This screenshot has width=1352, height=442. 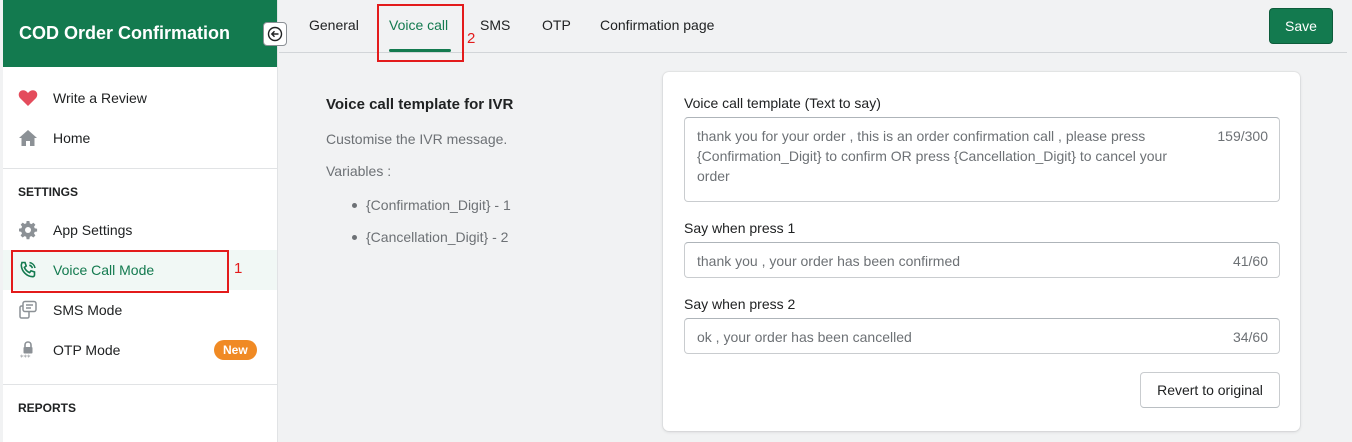 I want to click on list-item: {Confirmation_Digit} - 1, so click(x=430, y=213).